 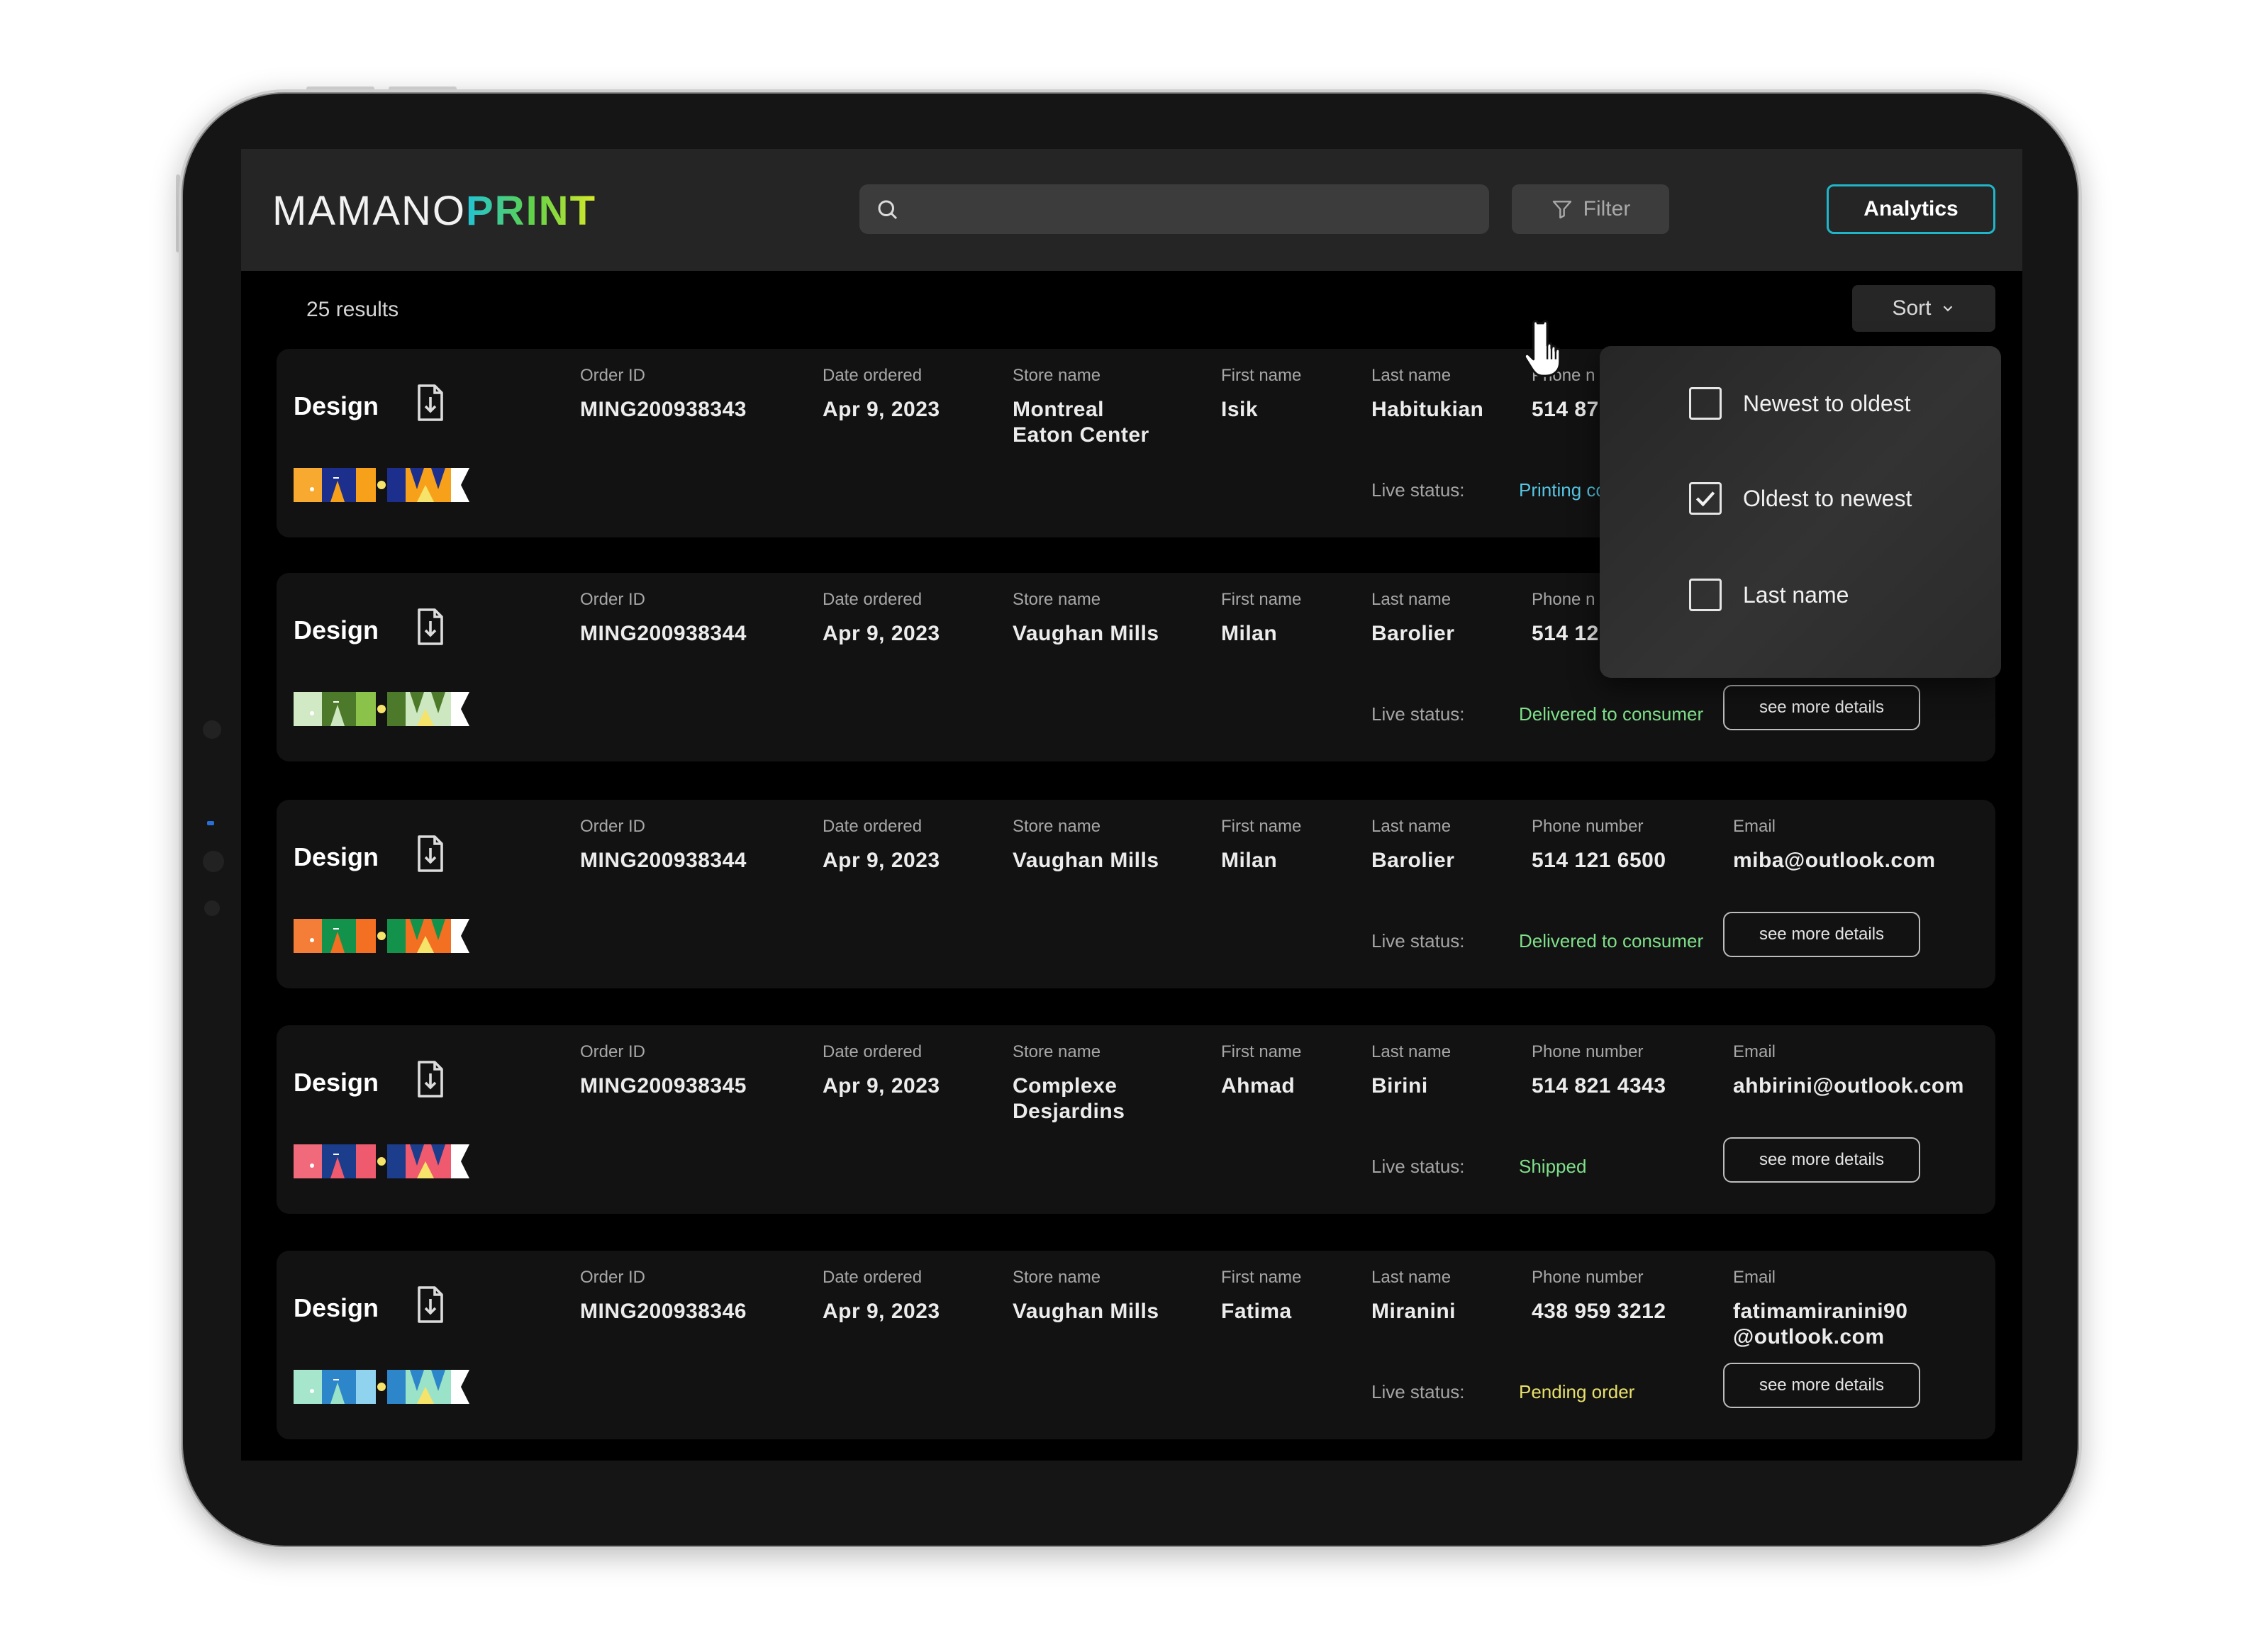 I want to click on checkbox-checked, so click(x=1706, y=498).